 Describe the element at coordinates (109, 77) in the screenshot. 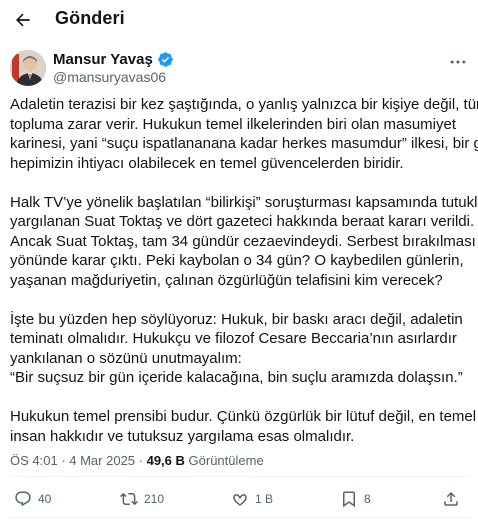

I see `author-handle: @mansuryavas06` at that location.